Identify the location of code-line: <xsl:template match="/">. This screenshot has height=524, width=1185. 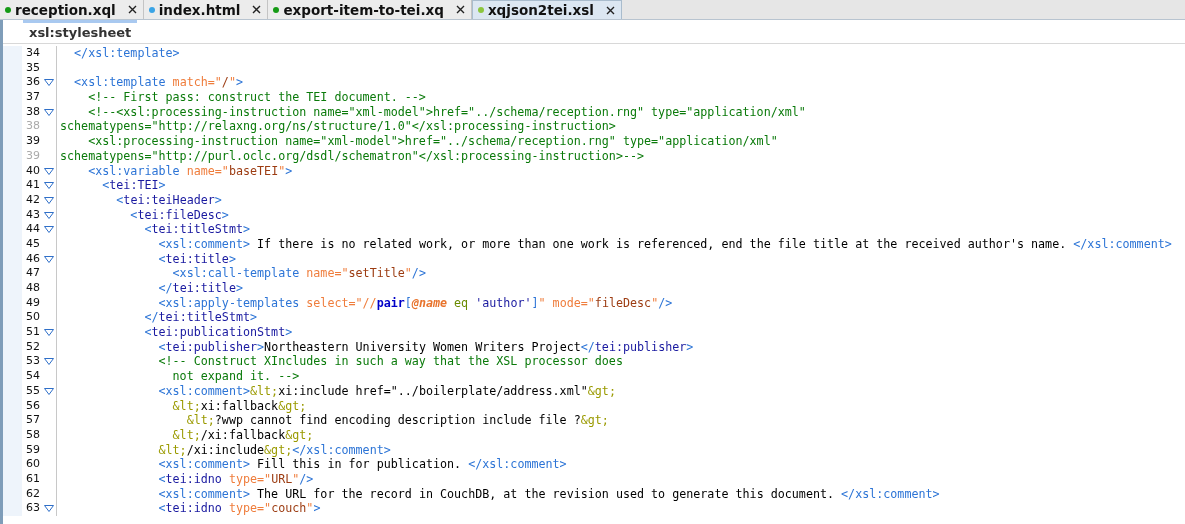
(158, 83).